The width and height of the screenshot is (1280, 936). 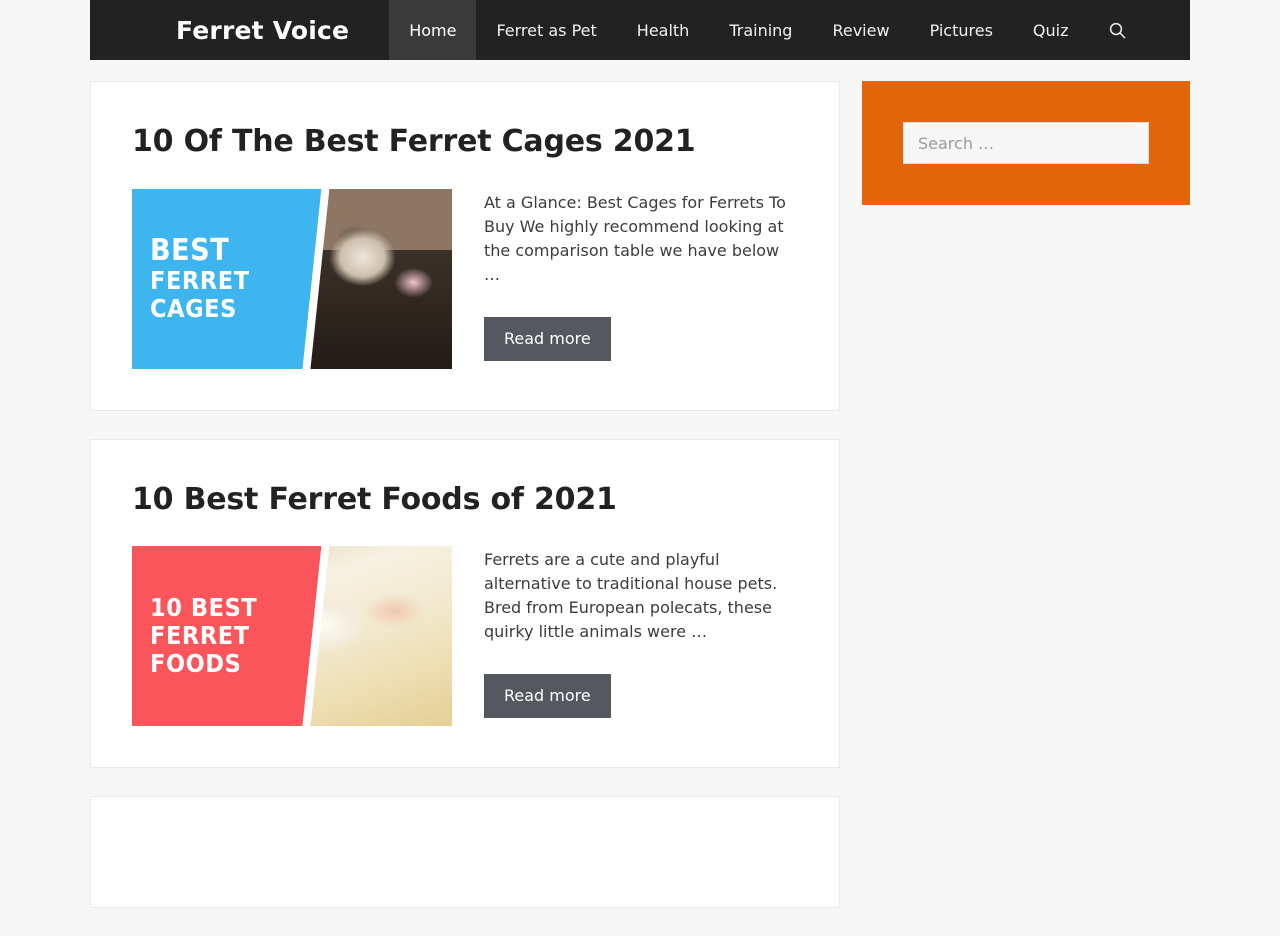 I want to click on nav-item-quiz: Quiz, so click(x=1051, y=30).